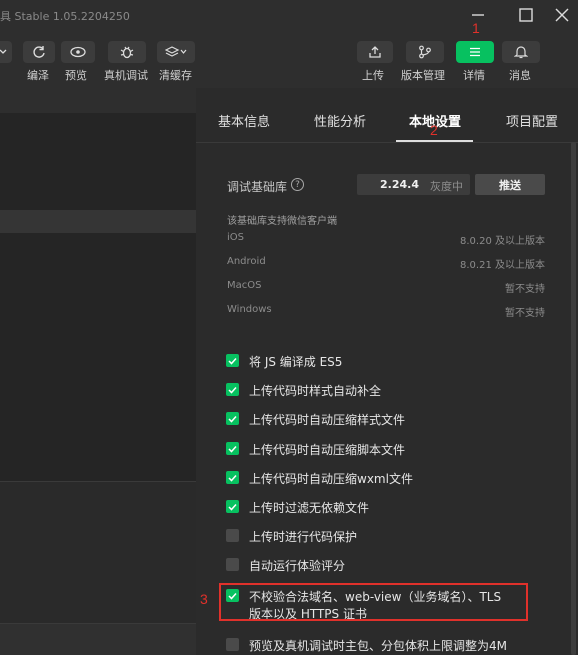 This screenshot has height=655, width=578. What do you see at coordinates (532, 120) in the screenshot?
I see `tab-project-config: 项目配置` at bounding box center [532, 120].